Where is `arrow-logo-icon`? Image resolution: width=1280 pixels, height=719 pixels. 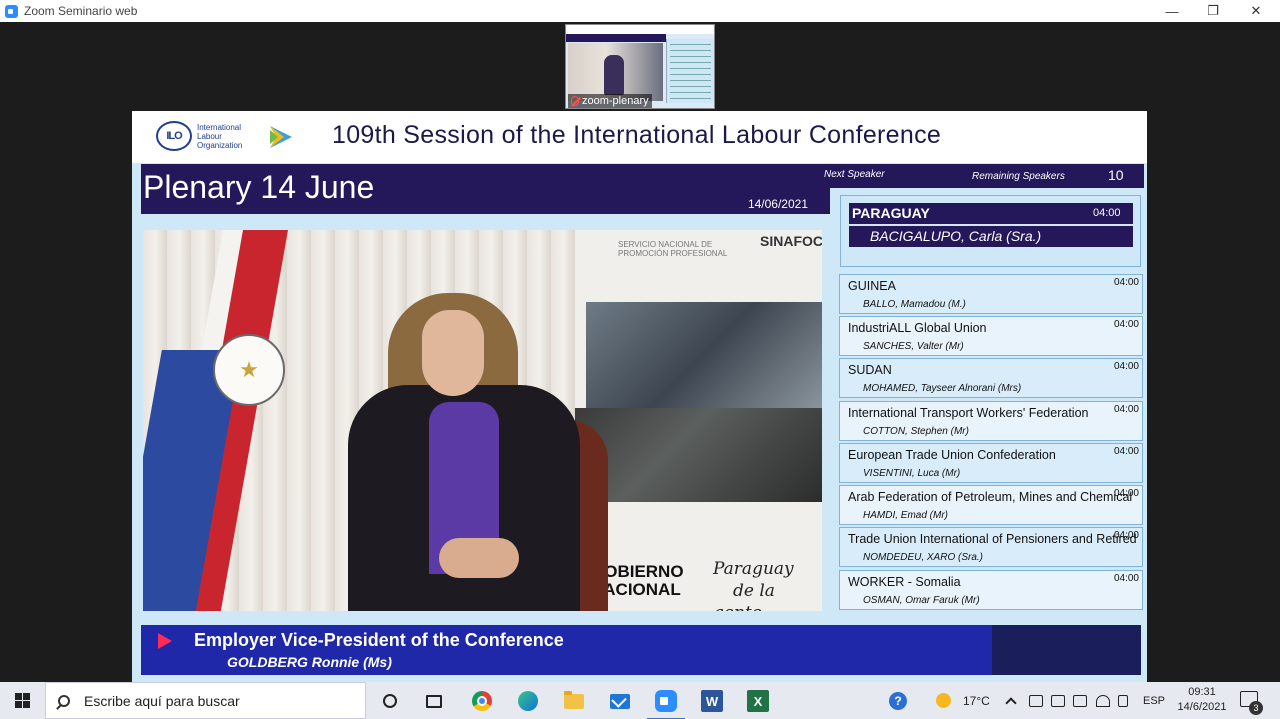
arrow-logo-icon is located at coordinates (281, 137).